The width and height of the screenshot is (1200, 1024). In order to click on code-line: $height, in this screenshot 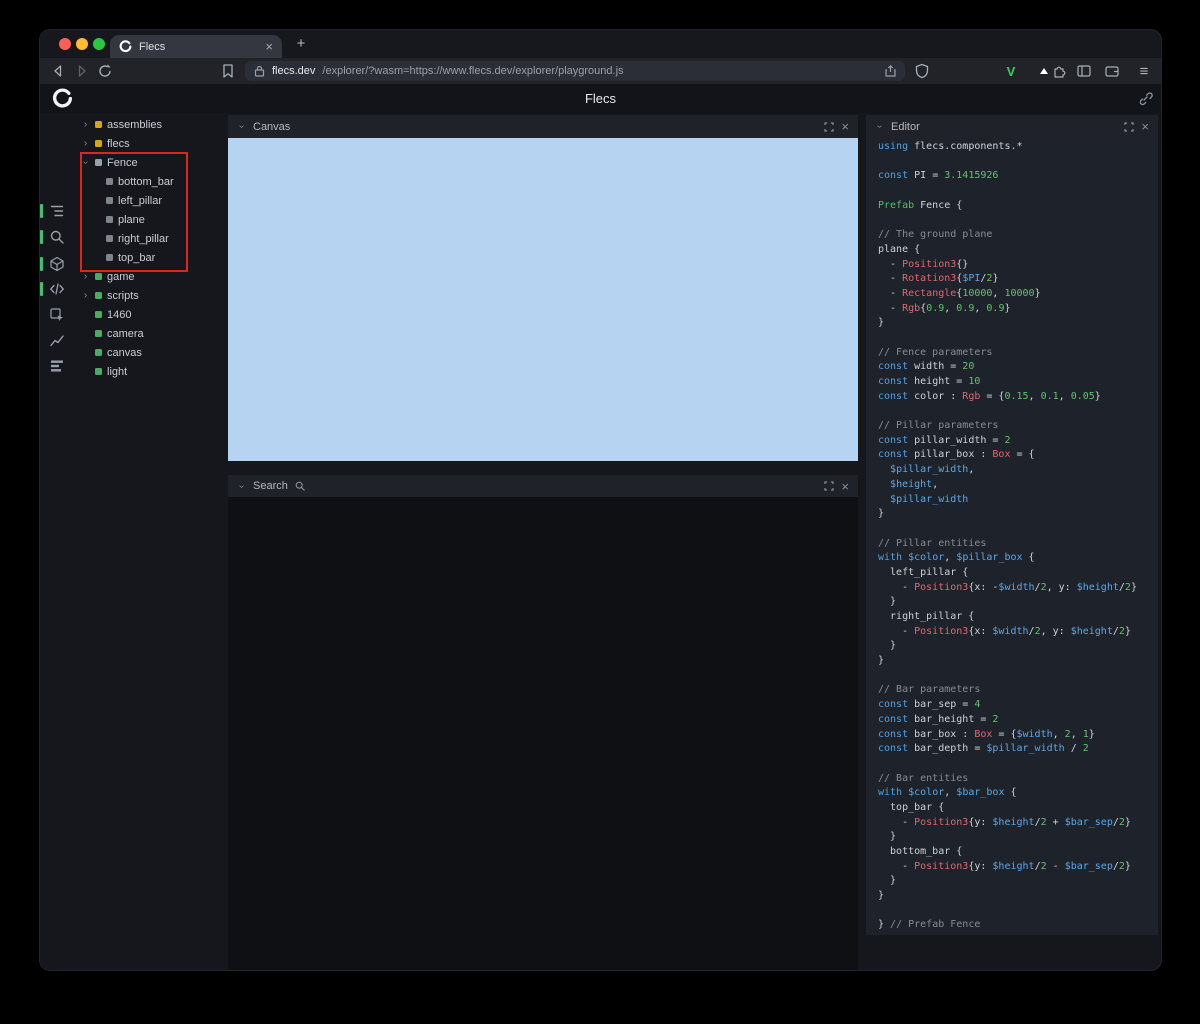, I will do `click(914, 484)`.